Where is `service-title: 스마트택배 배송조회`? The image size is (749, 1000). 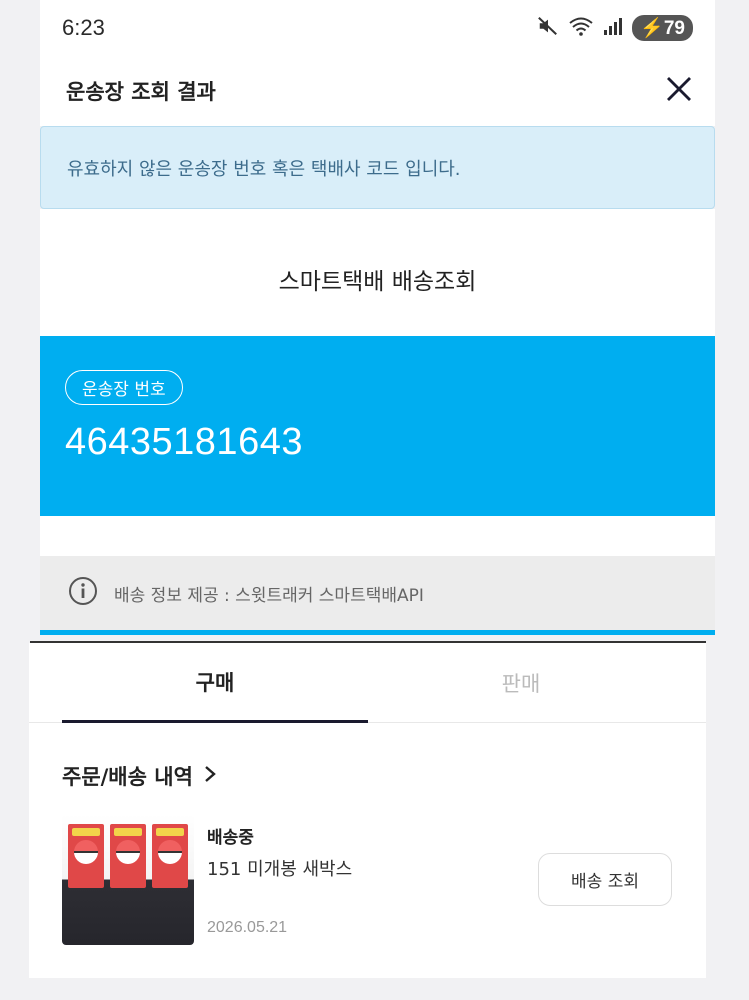
service-title: 스마트택배 배송조회 is located at coordinates (377, 282).